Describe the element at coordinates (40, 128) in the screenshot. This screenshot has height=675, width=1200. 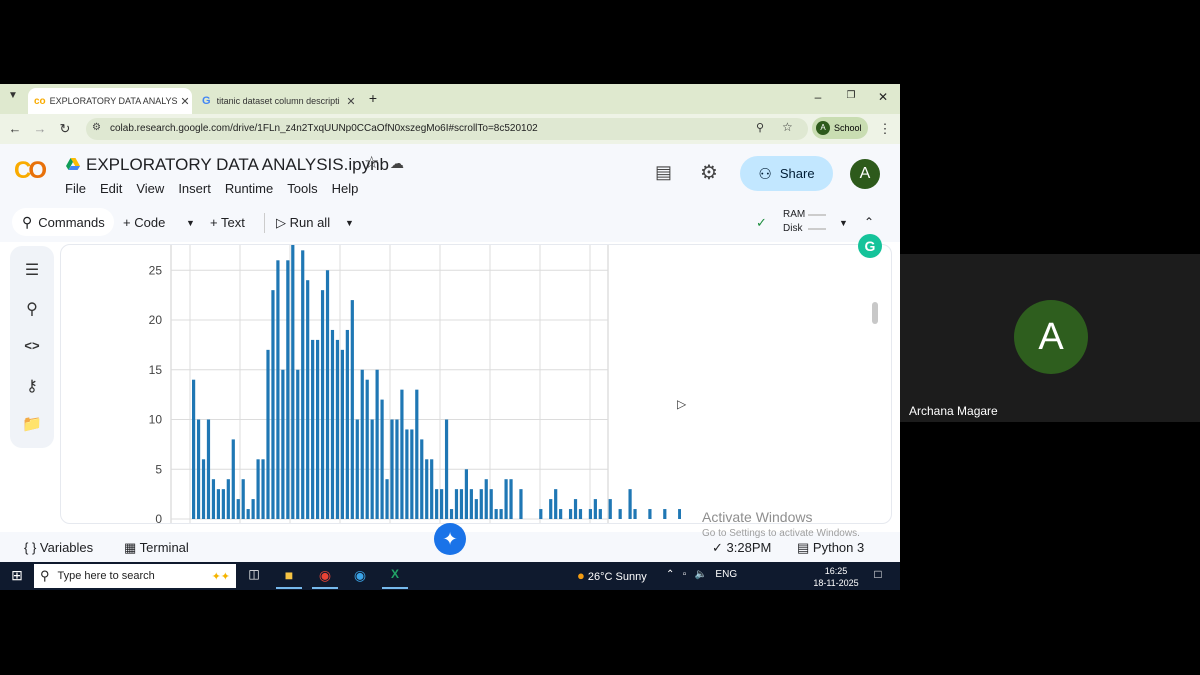
I see `forward-icon: →` at that location.